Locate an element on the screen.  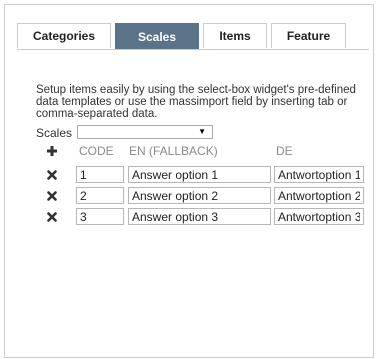
scales-select: ▼ is located at coordinates (145, 132).